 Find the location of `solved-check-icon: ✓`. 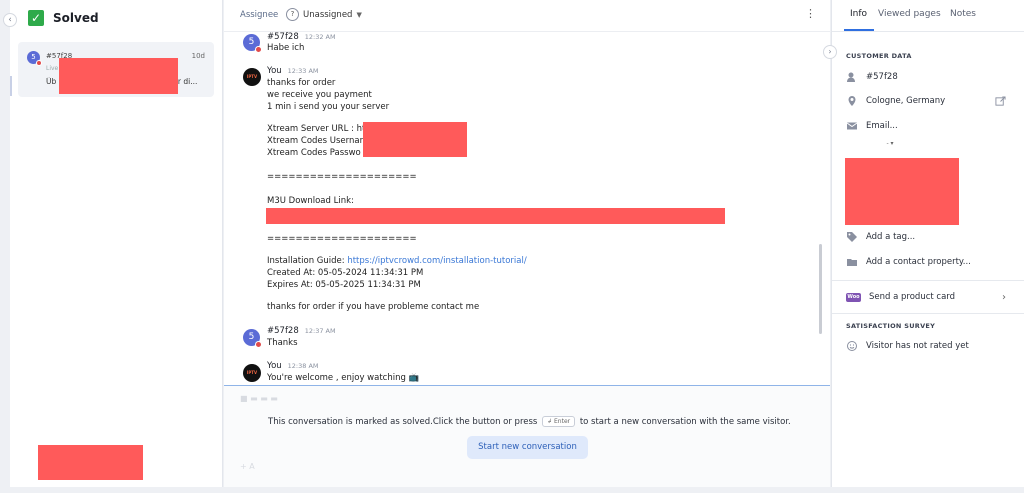

solved-check-icon: ✓ is located at coordinates (36, 18).